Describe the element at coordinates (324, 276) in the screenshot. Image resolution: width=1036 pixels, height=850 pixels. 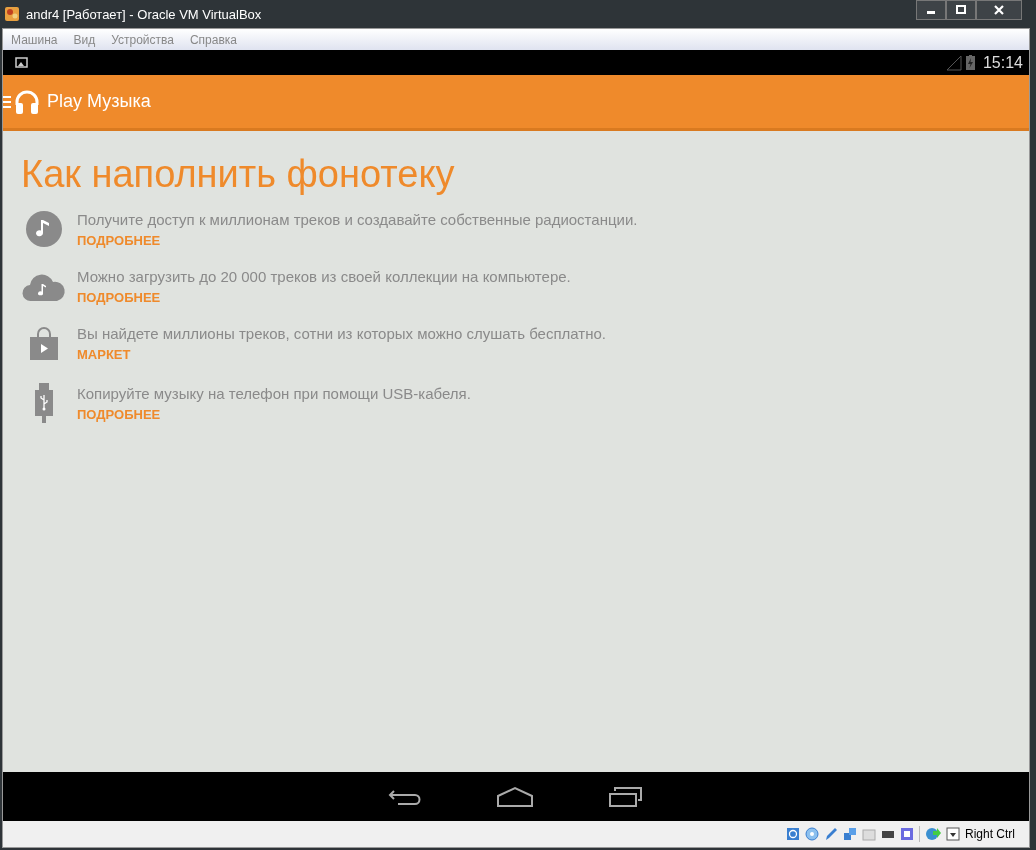
I see `feature-description: Можно загрузить до 20 000 треков из своей коллекции на компьютере.` at that location.